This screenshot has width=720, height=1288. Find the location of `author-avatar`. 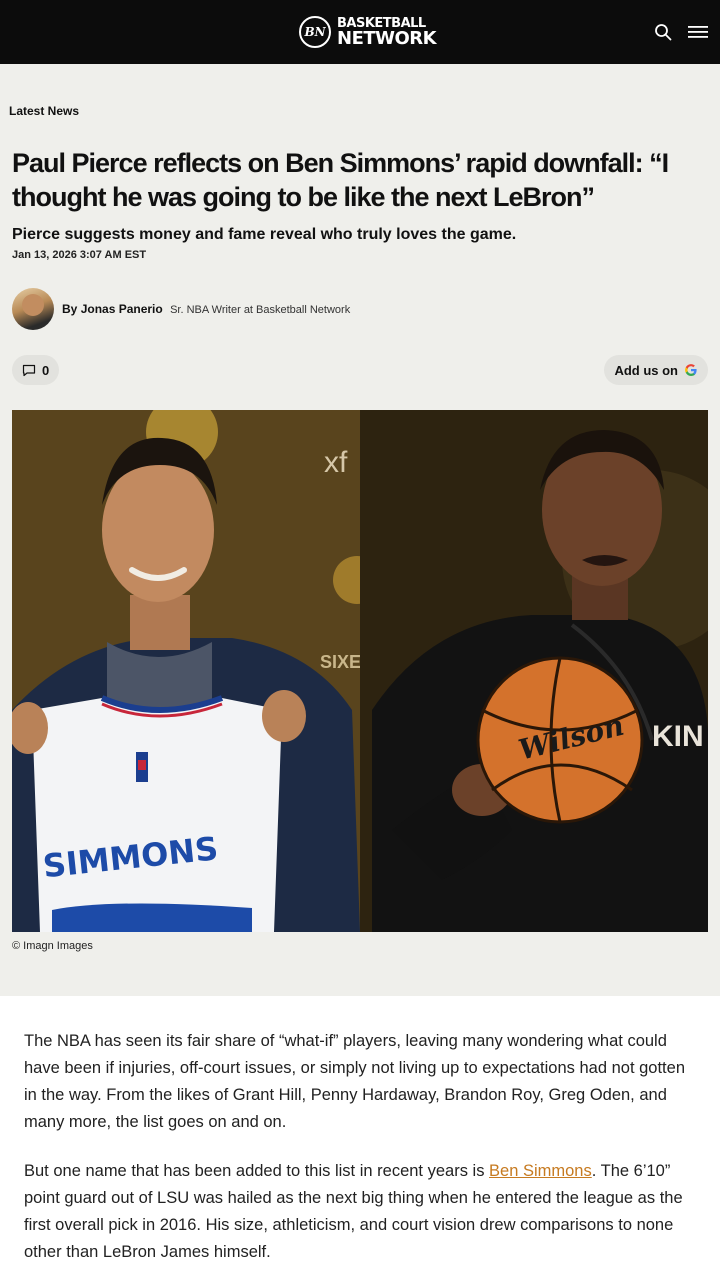

author-avatar is located at coordinates (33, 309).